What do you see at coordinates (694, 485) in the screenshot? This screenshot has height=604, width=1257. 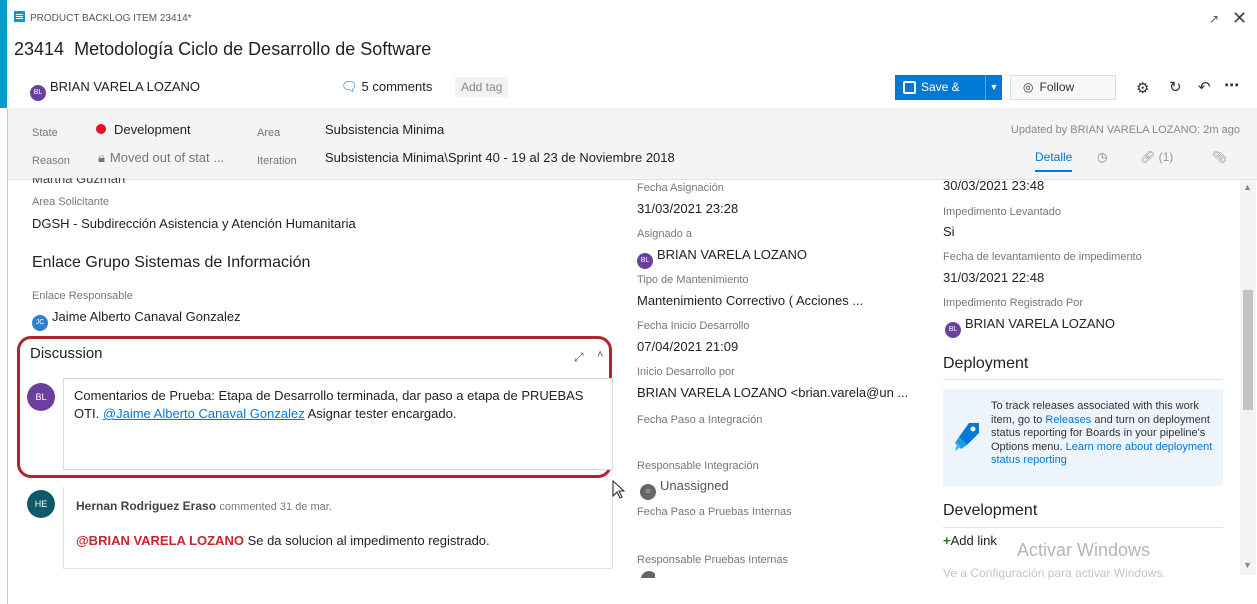 I see `resp-integracion-value: Unassigned` at bounding box center [694, 485].